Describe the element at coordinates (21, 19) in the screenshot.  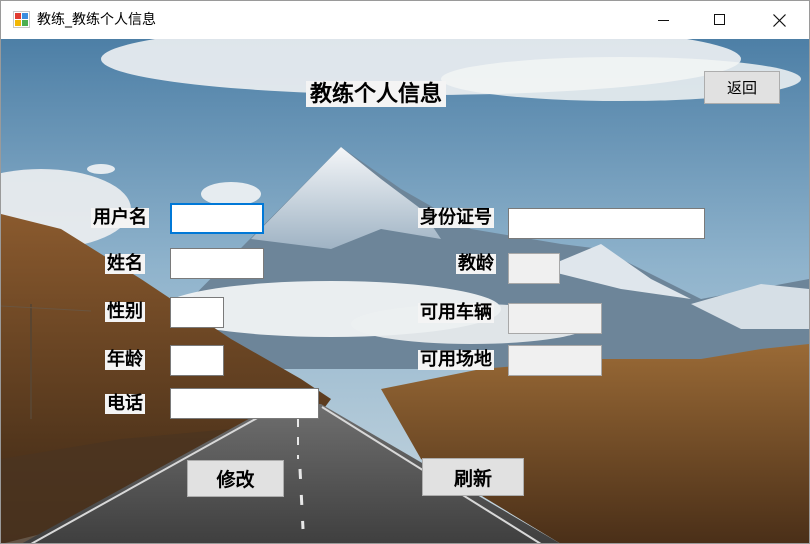
I see `app-icon` at that location.